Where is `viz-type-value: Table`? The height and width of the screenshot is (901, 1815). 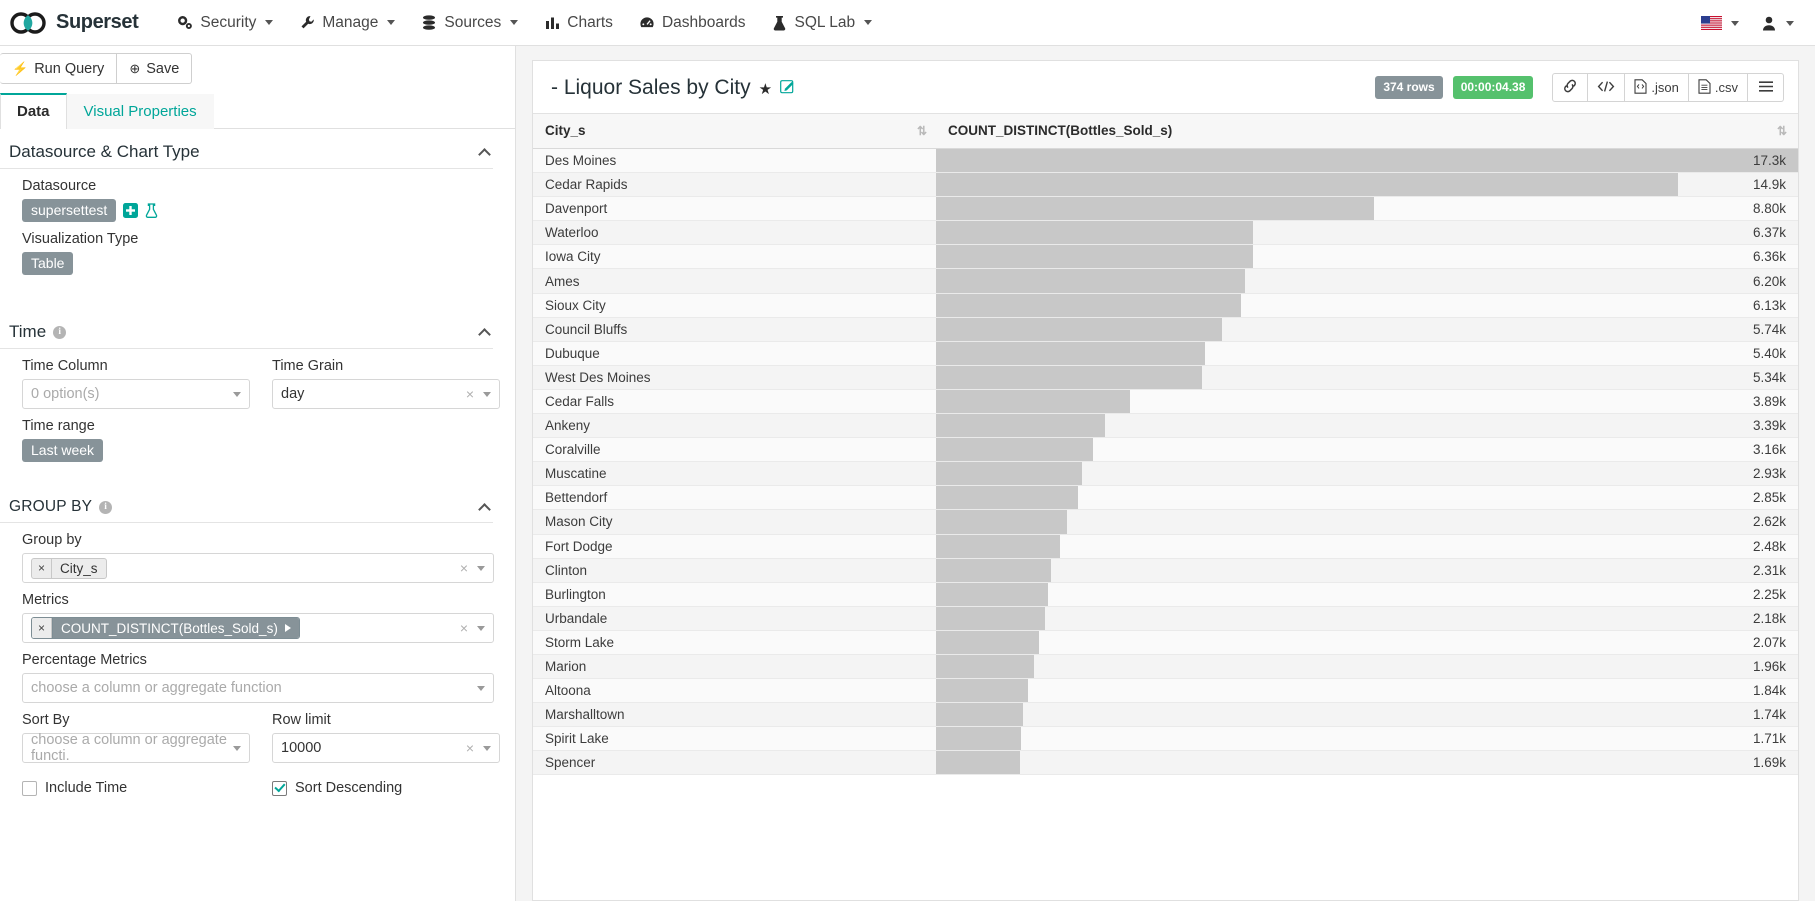 viz-type-value: Table is located at coordinates (48, 263).